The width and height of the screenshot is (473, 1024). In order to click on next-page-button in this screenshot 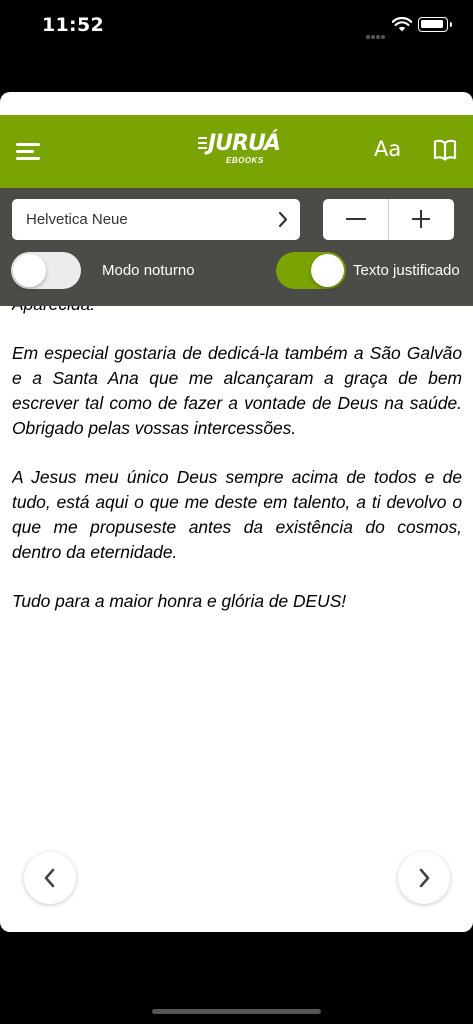, I will do `click(424, 878)`.